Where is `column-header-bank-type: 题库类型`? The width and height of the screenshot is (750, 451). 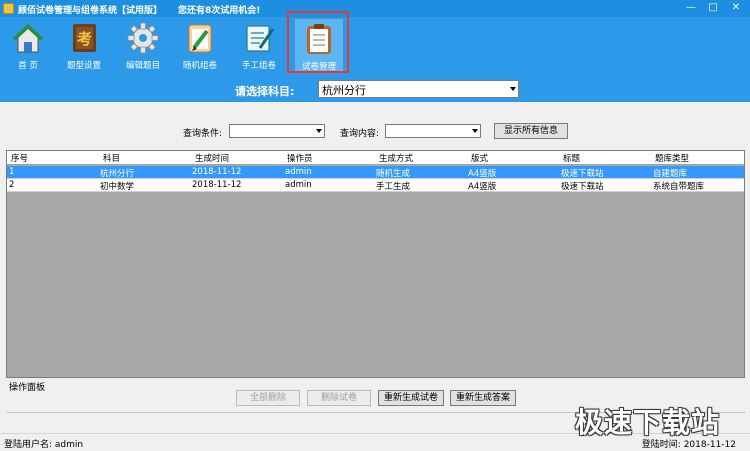 column-header-bank-type: 题库类型 is located at coordinates (672, 158).